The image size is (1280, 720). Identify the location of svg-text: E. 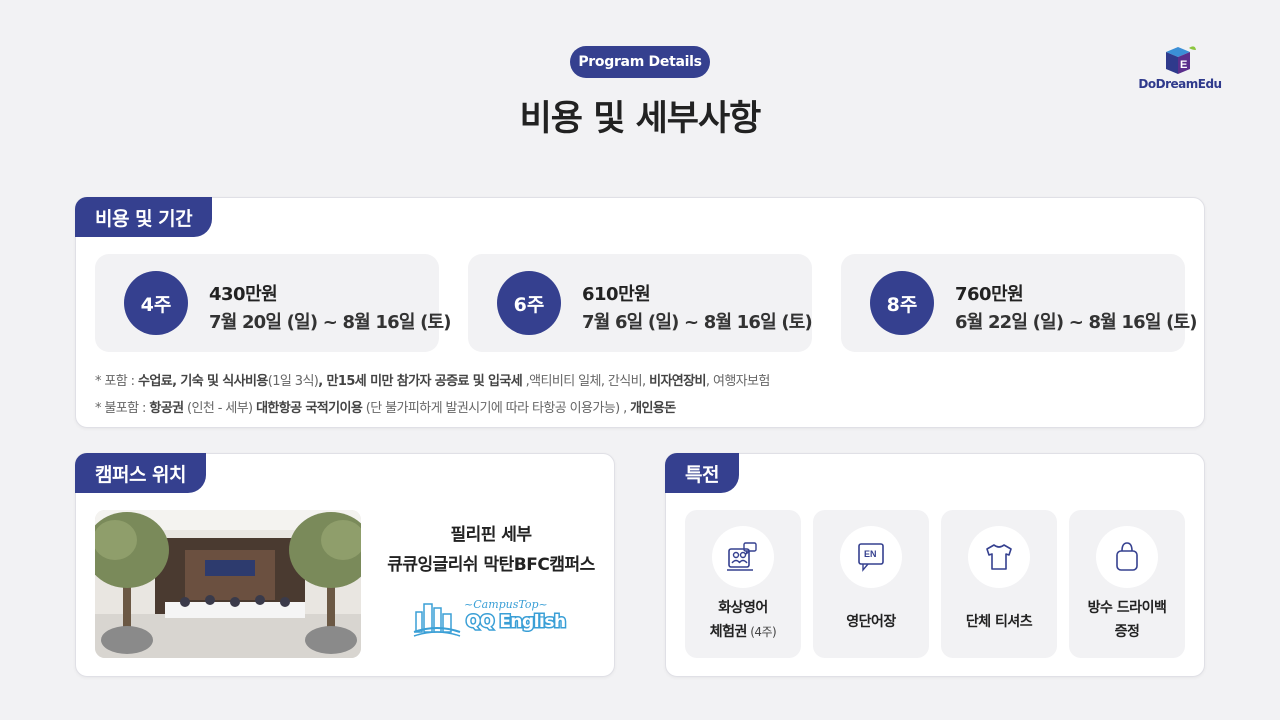
(1183, 65).